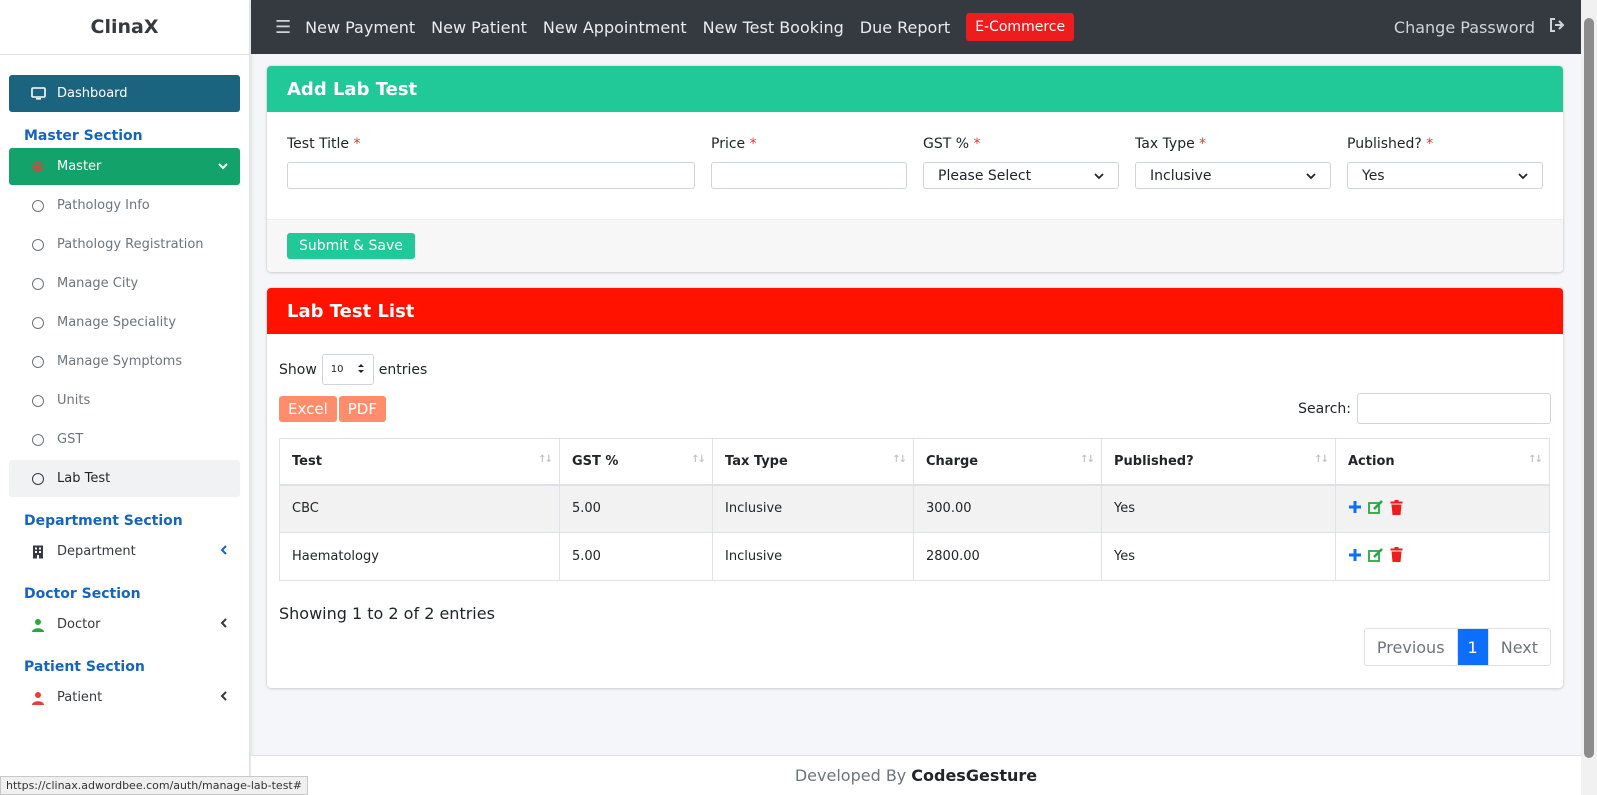 The height and width of the screenshot is (795, 1597). I want to click on sidebar-item-manage-city: Manage City, so click(124, 283).